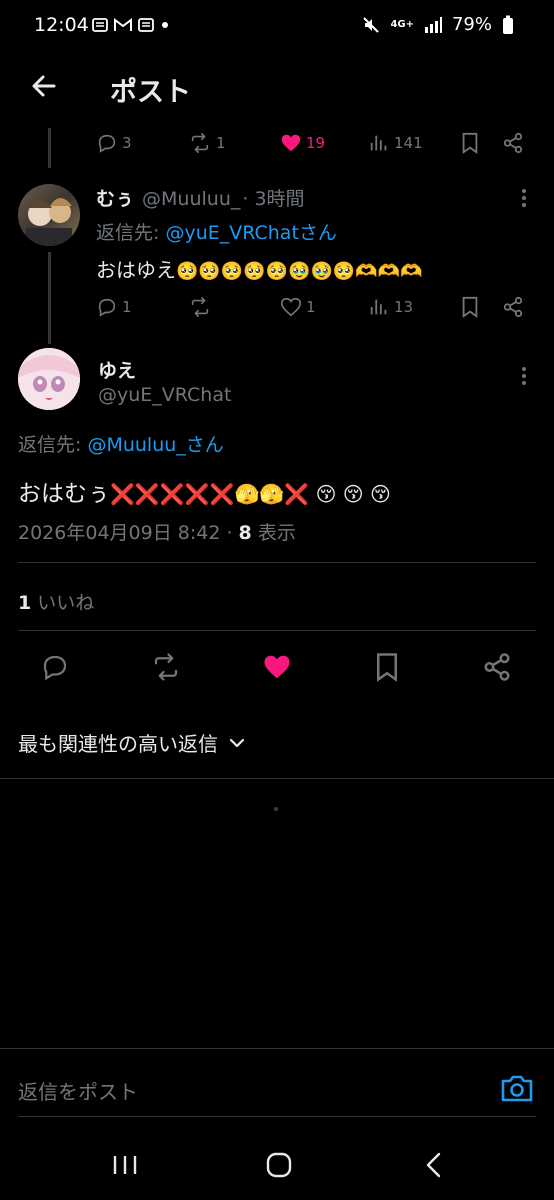  Describe the element at coordinates (164, 395) in the screenshot. I see `main-author-handle: @yuE_VRChat` at that location.